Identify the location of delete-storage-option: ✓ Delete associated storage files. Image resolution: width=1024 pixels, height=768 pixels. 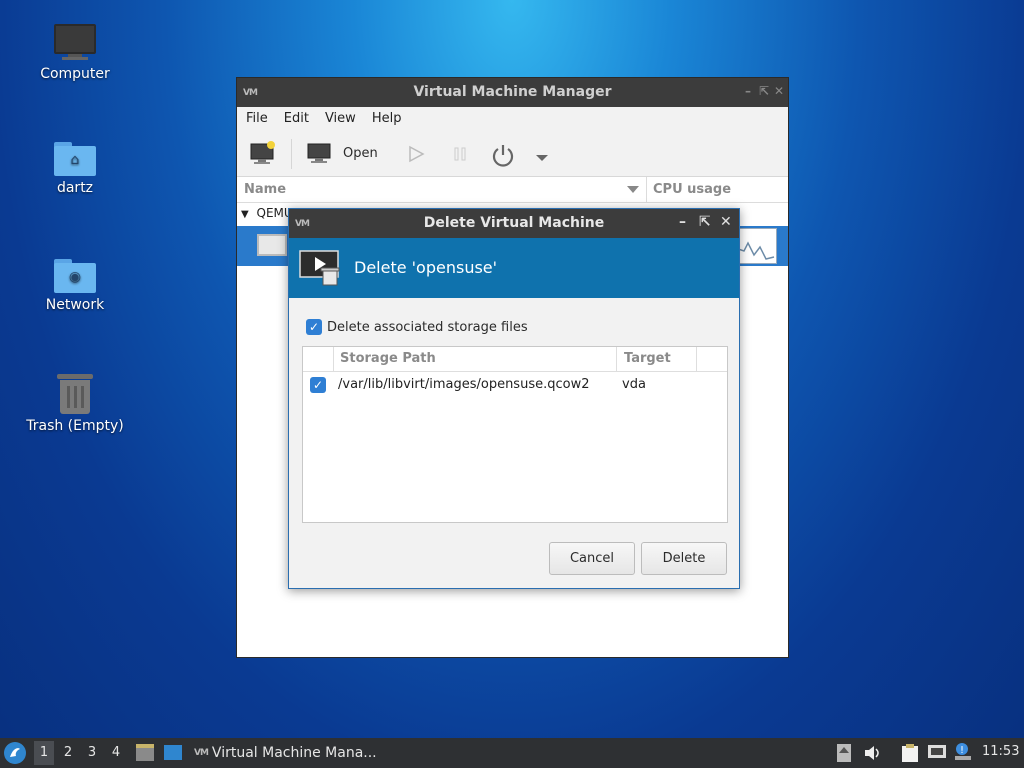
(417, 327).